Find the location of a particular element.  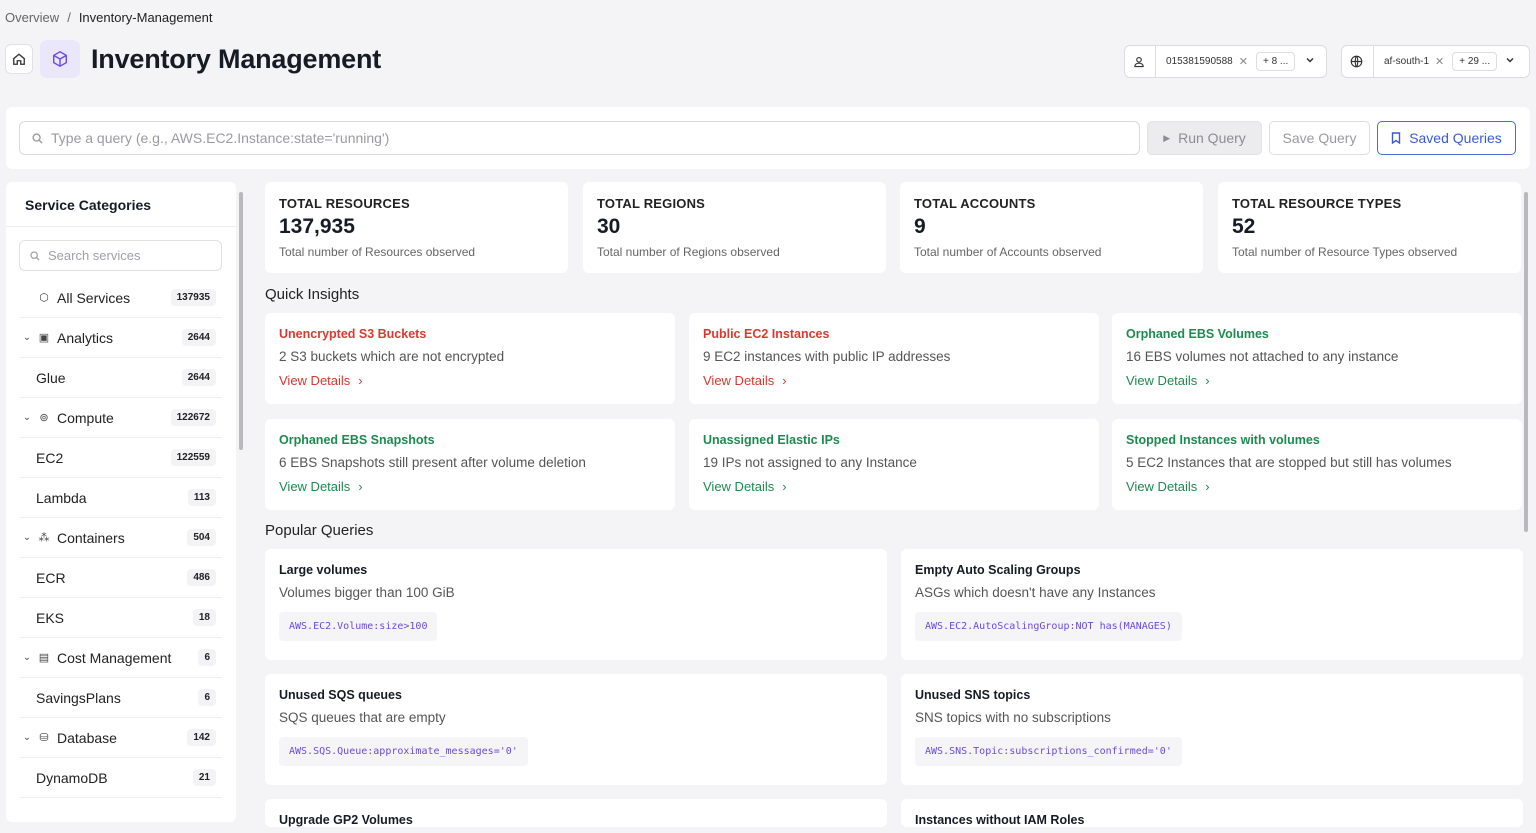

sidebar-item-label: Database is located at coordinates (87, 737).